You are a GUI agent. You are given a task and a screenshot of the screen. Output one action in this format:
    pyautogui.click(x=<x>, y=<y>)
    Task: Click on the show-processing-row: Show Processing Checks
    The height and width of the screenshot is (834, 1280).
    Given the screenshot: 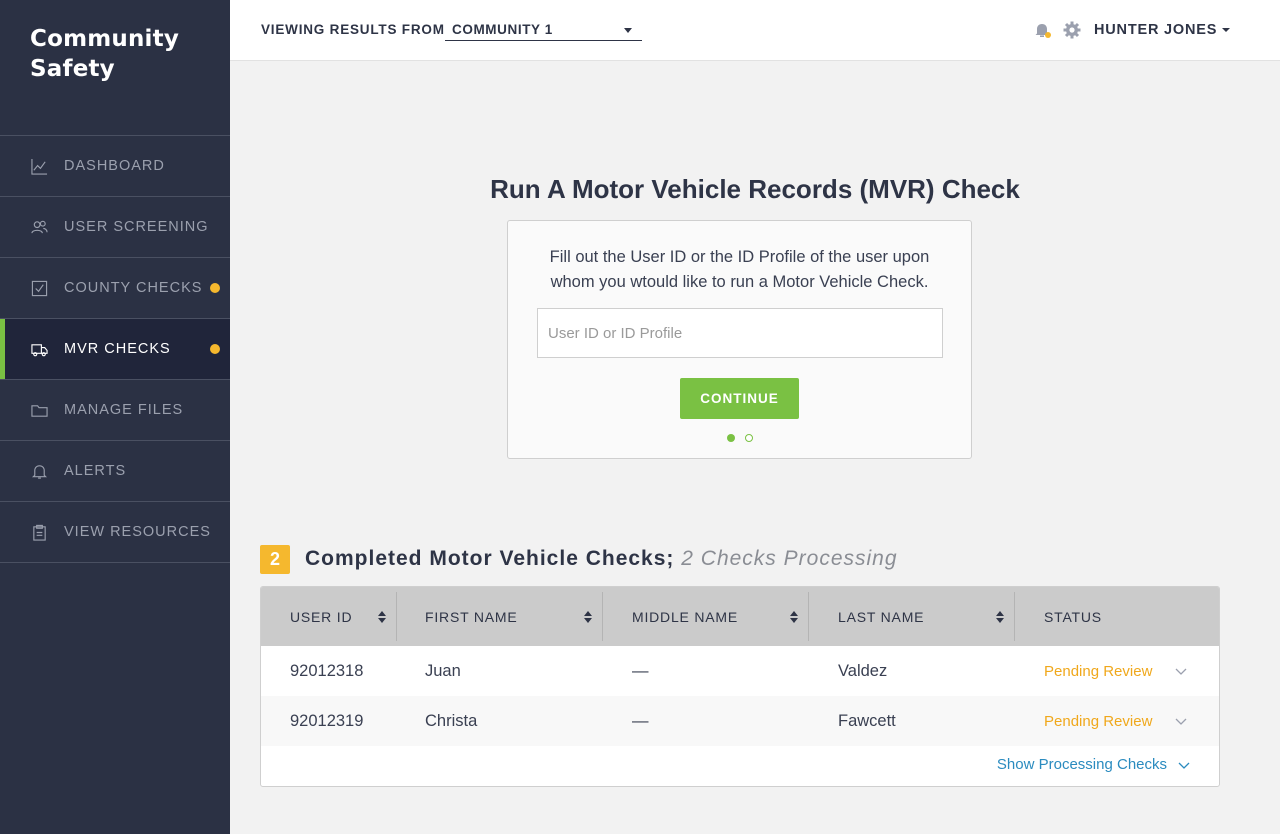 What is the action you would take?
    pyautogui.click(x=740, y=766)
    